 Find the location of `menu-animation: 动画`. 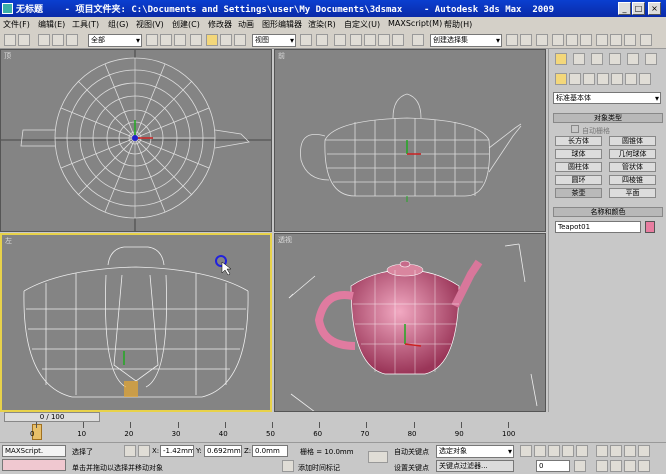

menu-animation: 动画 is located at coordinates (246, 24).